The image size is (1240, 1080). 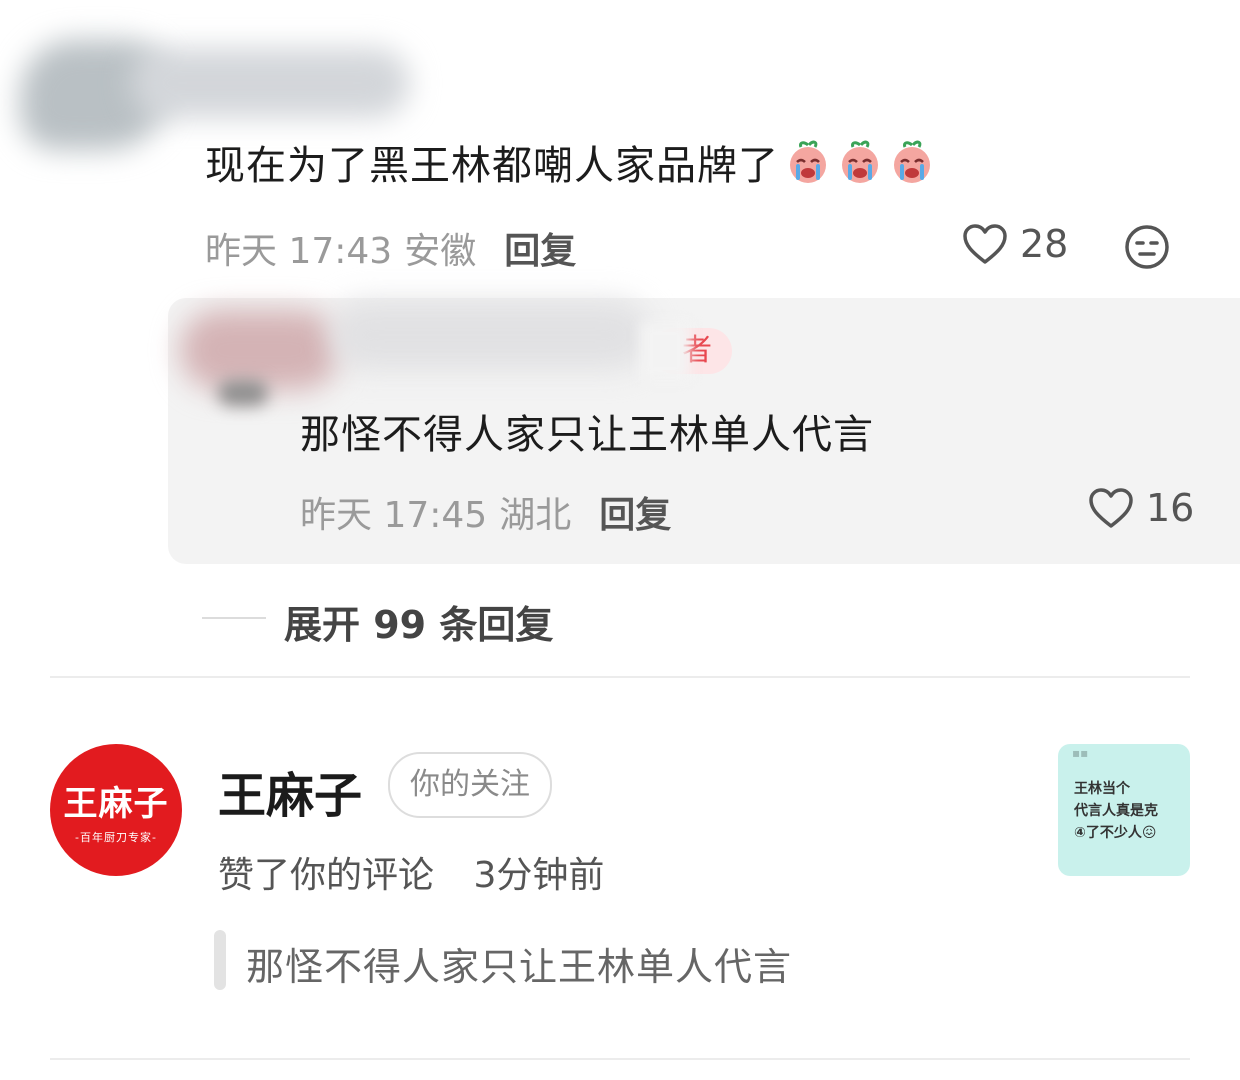 What do you see at coordinates (1170, 508) in the screenshot?
I see `sub-reply-like-count: 16` at bounding box center [1170, 508].